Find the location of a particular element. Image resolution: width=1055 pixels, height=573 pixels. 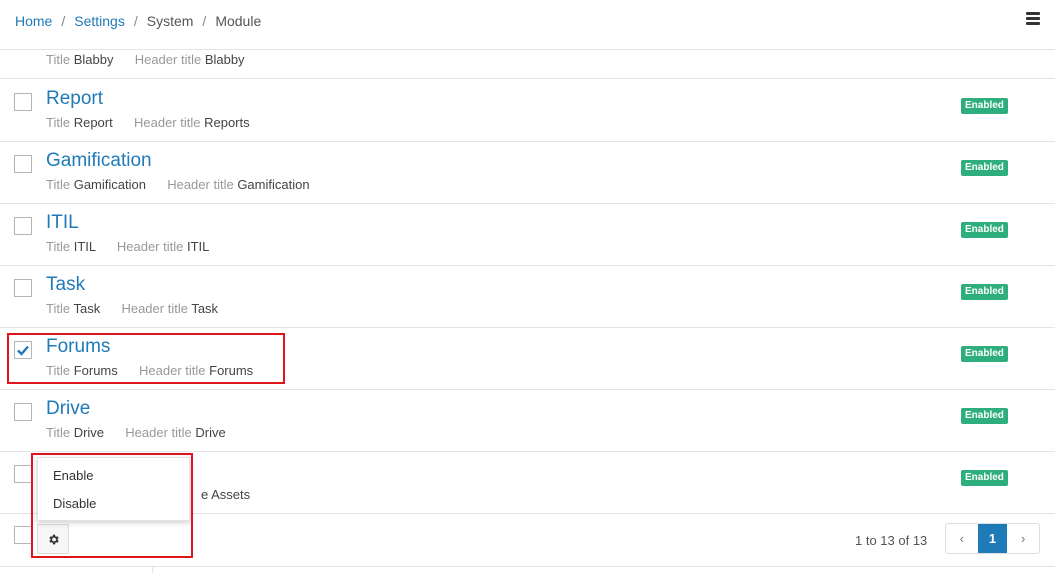

module-meta: Title Task Header title Task is located at coordinates (132, 308).